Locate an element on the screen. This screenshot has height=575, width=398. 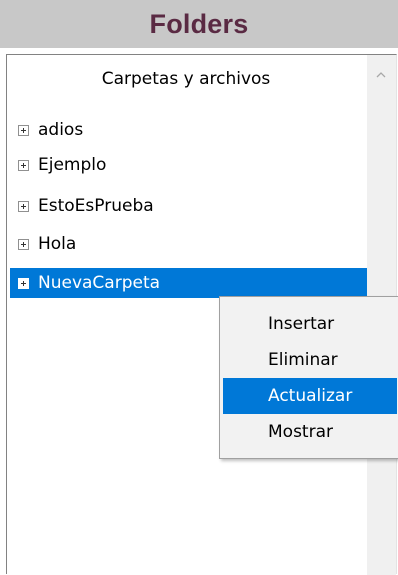
tree-item-label: adios is located at coordinates (61, 130).